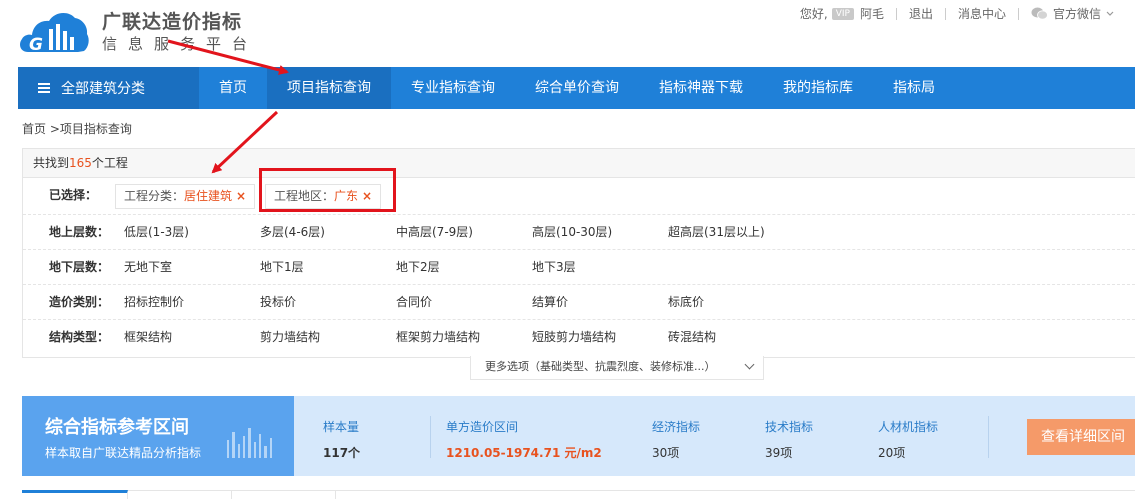 This screenshot has height=499, width=1135. I want to click on filter-option: 短肢剪力墙结构, so click(574, 337).